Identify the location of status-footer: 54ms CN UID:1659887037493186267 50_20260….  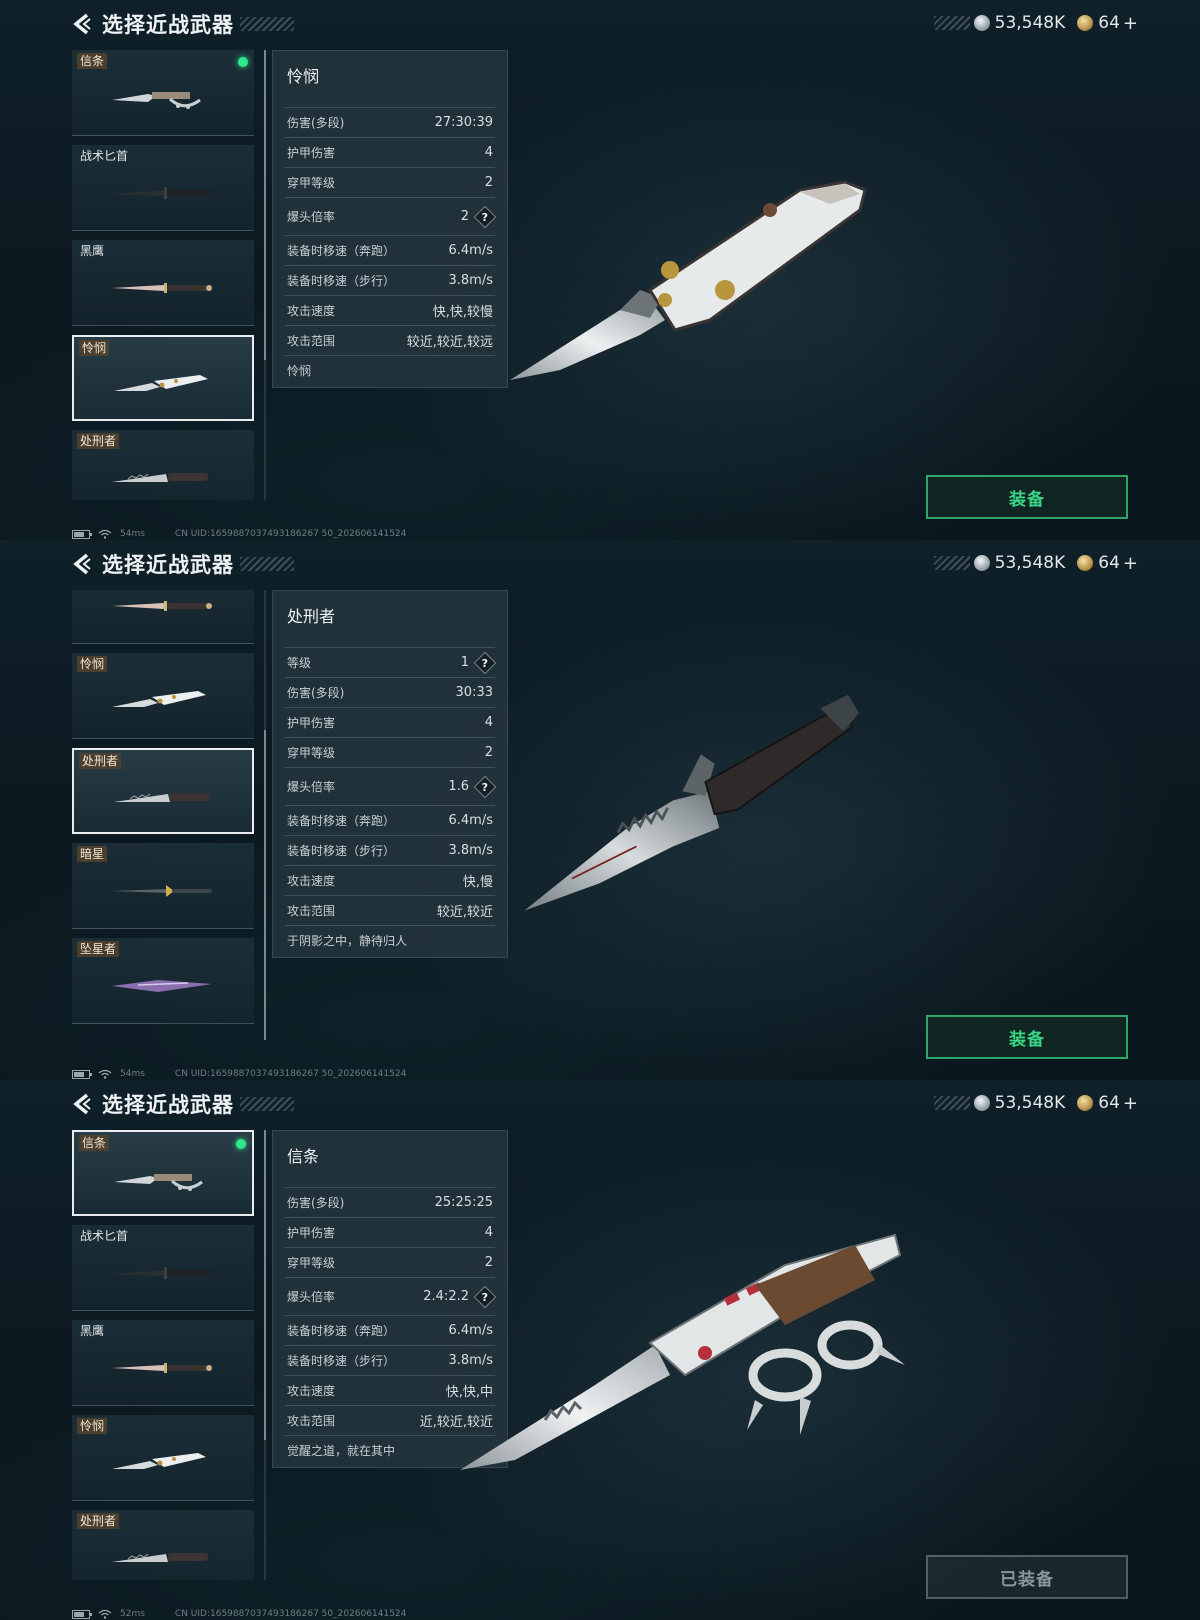
(239, 1074).